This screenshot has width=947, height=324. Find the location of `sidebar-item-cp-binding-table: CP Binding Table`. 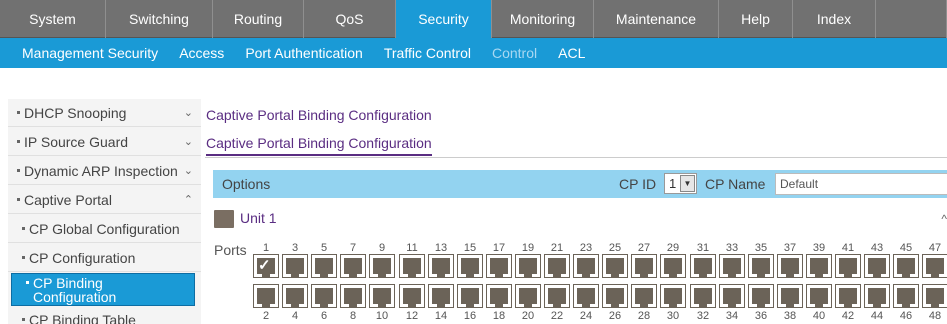

sidebar-item-cp-binding-table: CP Binding Table is located at coordinates (104, 315).